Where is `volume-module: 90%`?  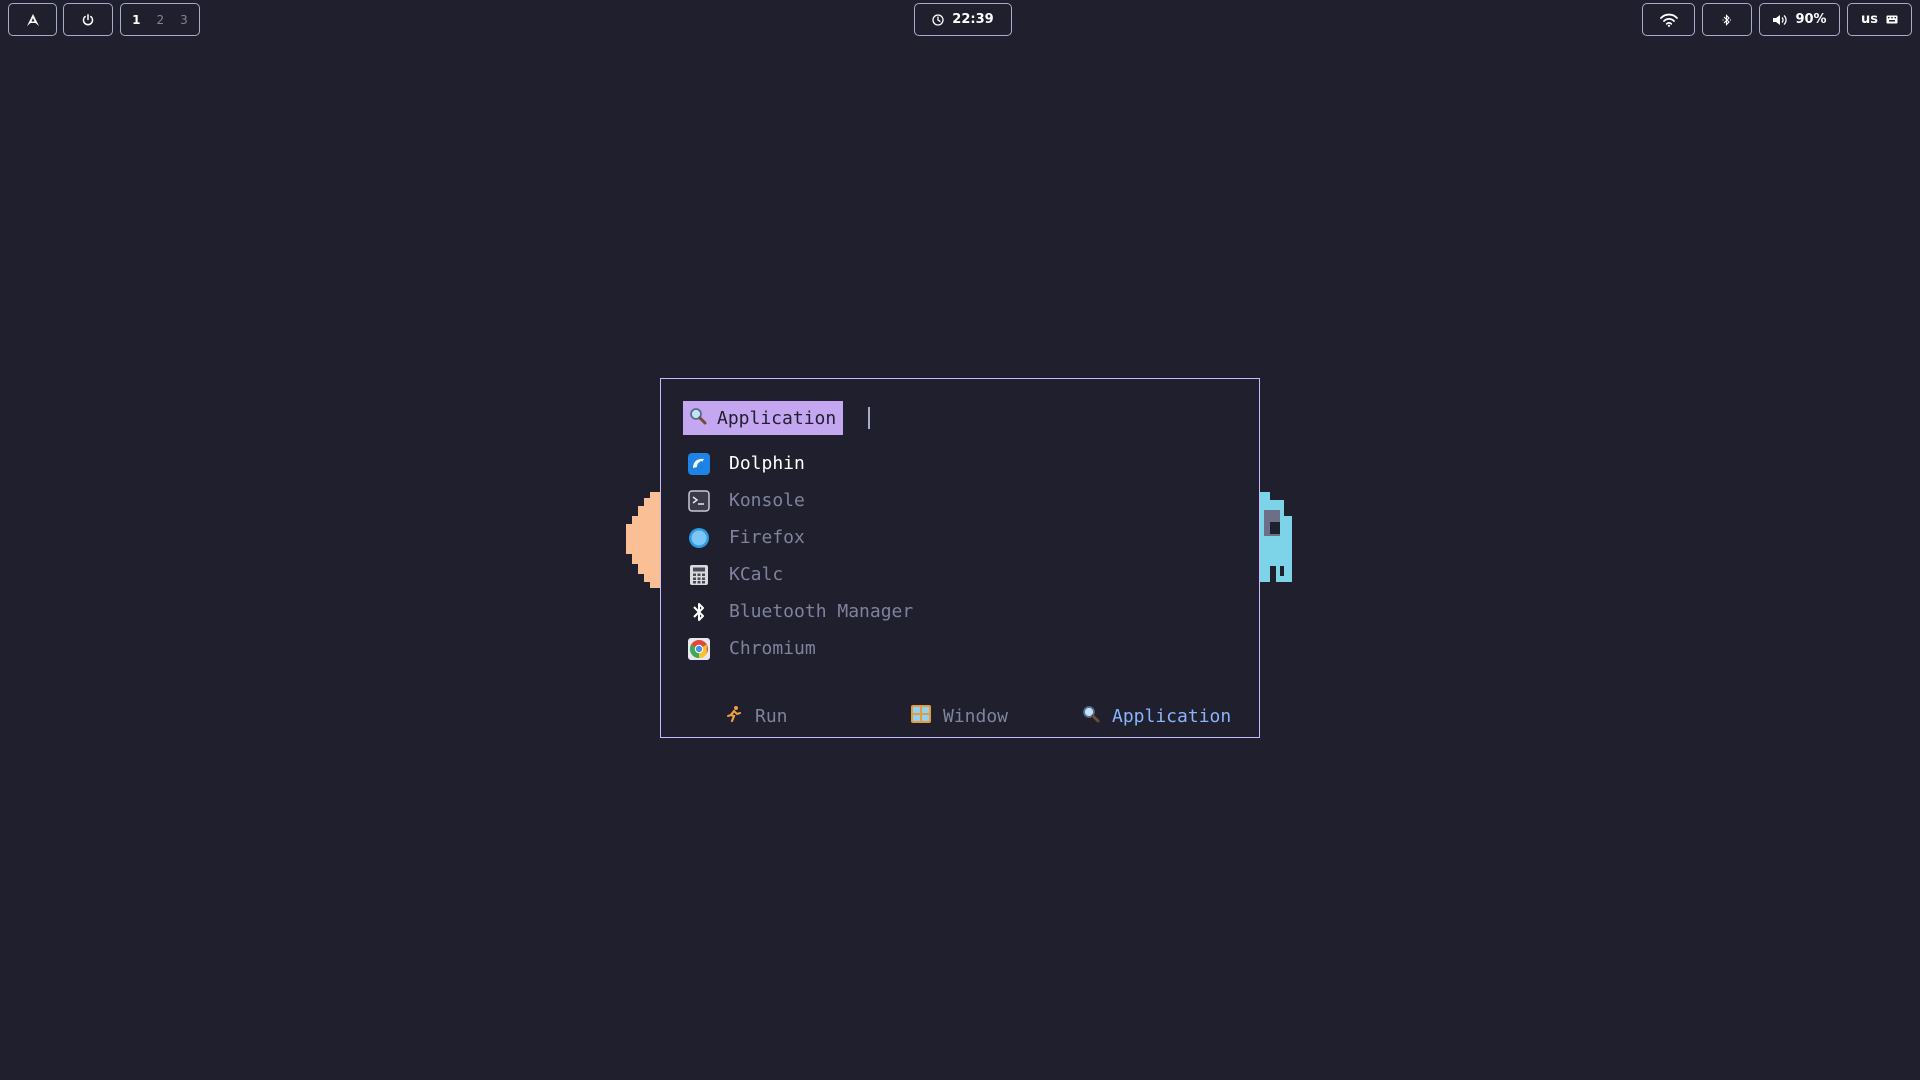 volume-module: 90% is located at coordinates (1799, 19).